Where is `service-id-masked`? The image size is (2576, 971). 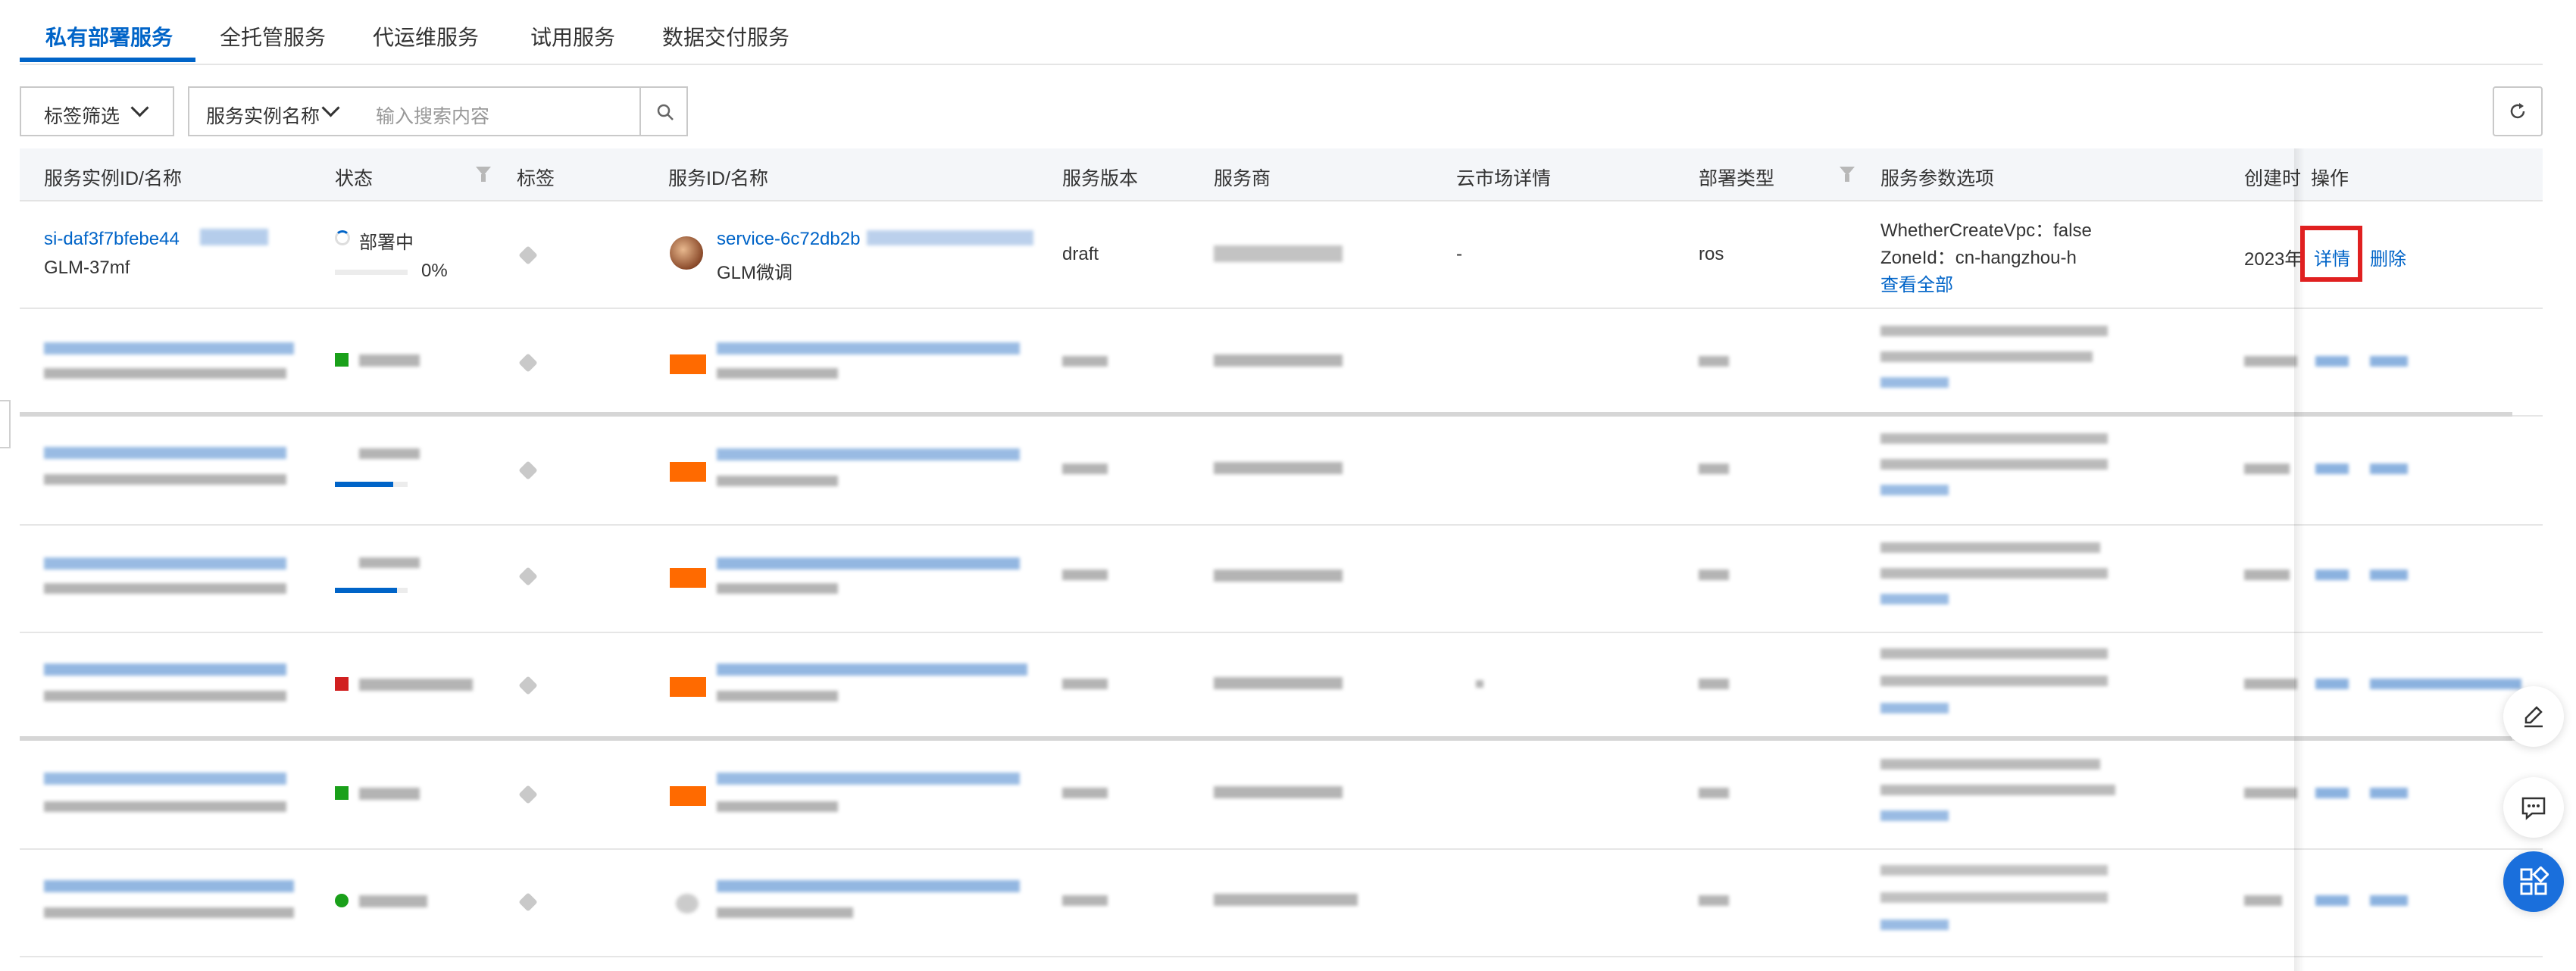 service-id-masked is located at coordinates (950, 237).